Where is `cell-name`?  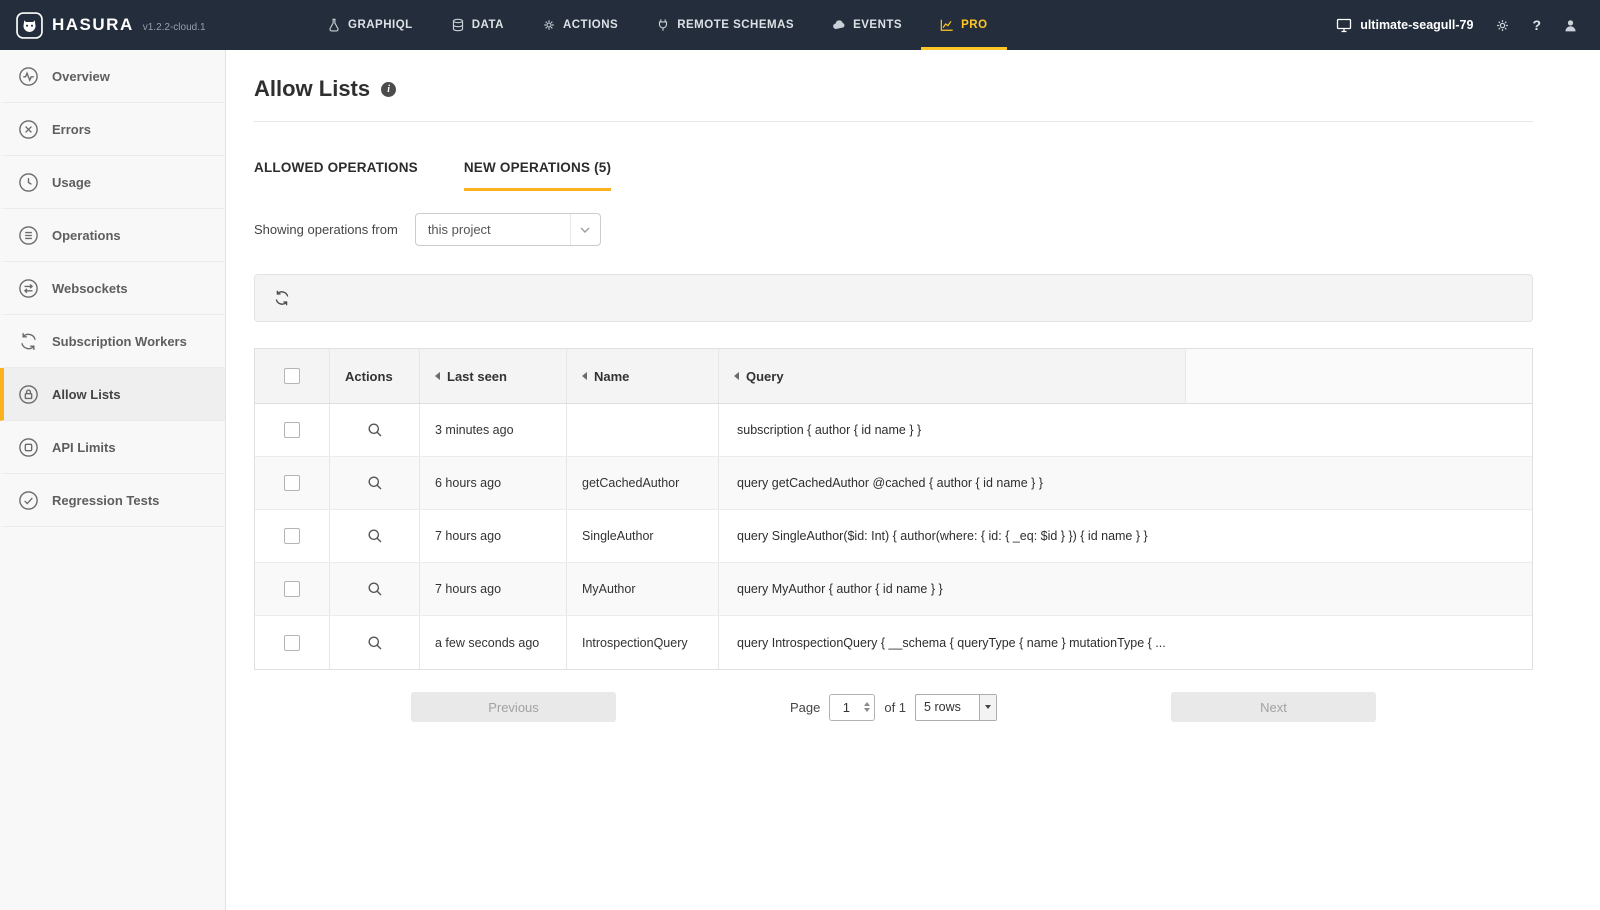
cell-name is located at coordinates (642, 430).